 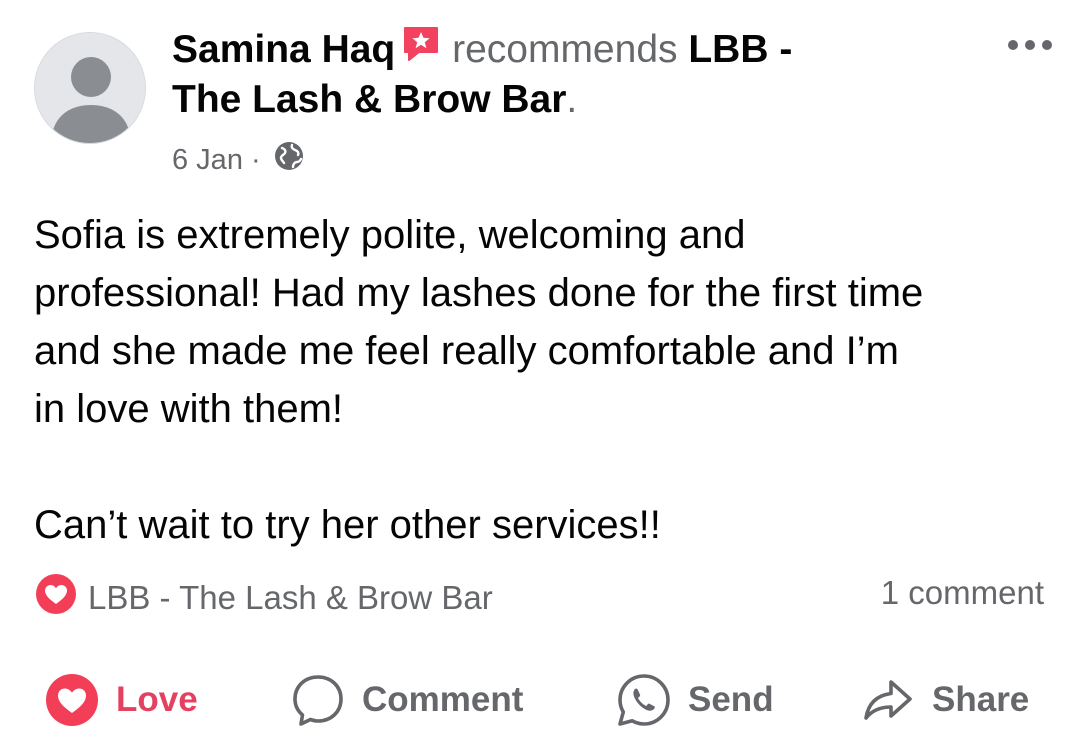 I want to click on reactions-summary: LBB - The Lash & Brow Bar, so click(x=263, y=598).